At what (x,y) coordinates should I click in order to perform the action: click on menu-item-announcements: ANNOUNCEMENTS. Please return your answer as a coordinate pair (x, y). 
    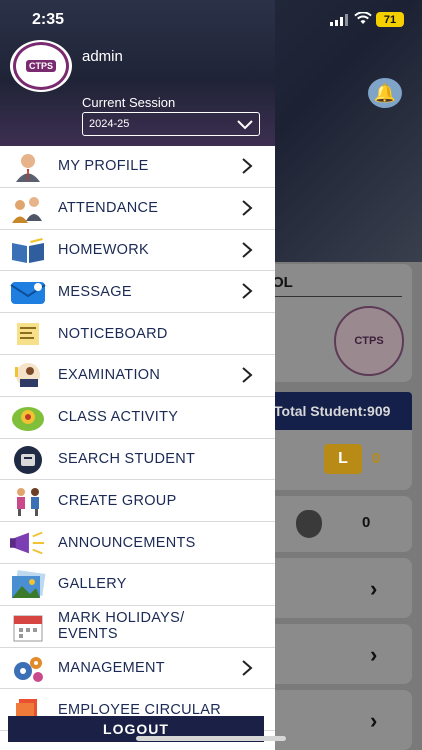
    Looking at the image, I should click on (137, 543).